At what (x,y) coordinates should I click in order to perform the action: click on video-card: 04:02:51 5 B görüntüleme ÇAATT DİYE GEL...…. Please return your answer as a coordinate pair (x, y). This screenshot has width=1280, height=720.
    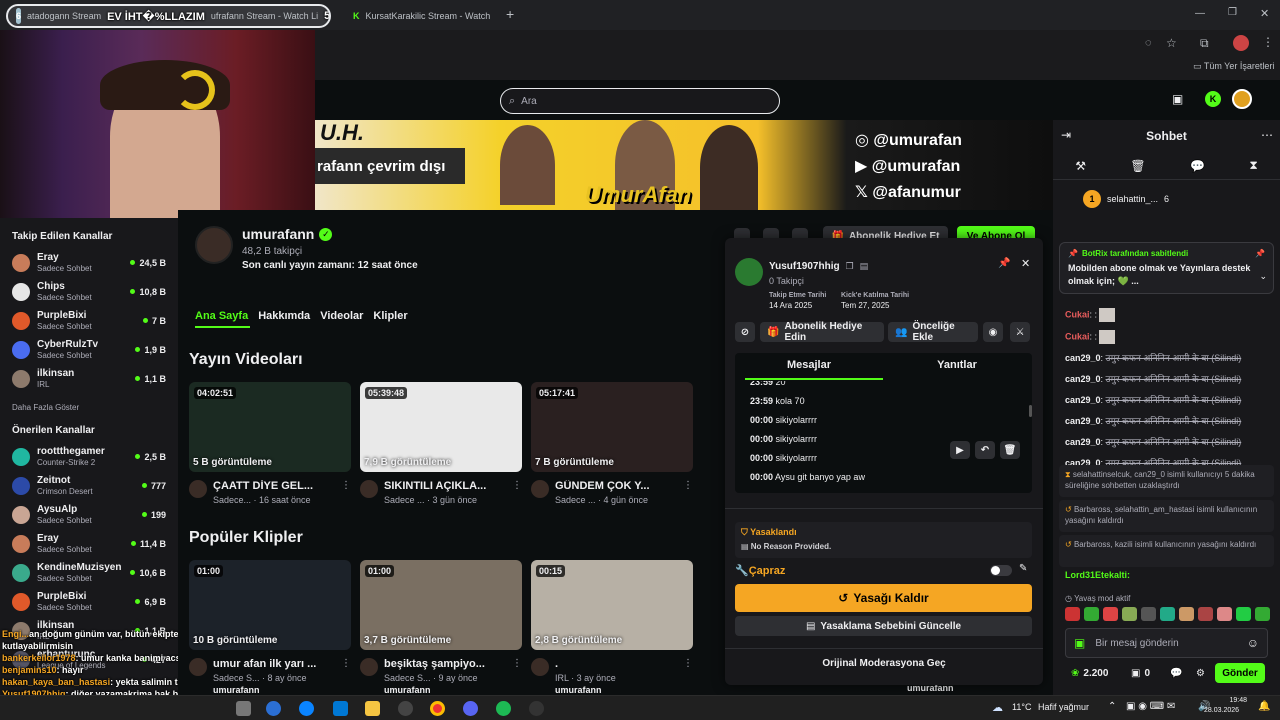
    Looking at the image, I should click on (270, 443).